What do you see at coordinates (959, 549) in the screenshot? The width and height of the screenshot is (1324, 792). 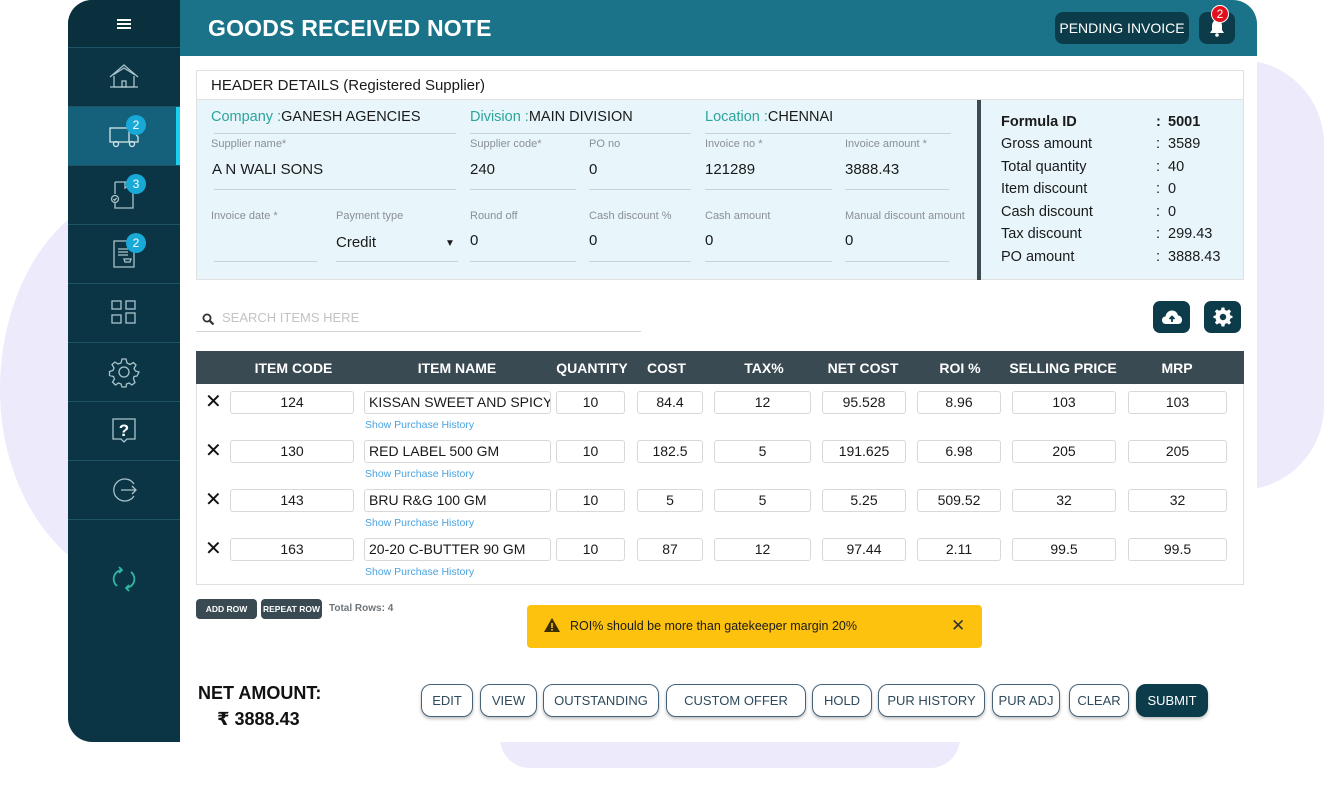 I see `cell-roi: 2.11` at bounding box center [959, 549].